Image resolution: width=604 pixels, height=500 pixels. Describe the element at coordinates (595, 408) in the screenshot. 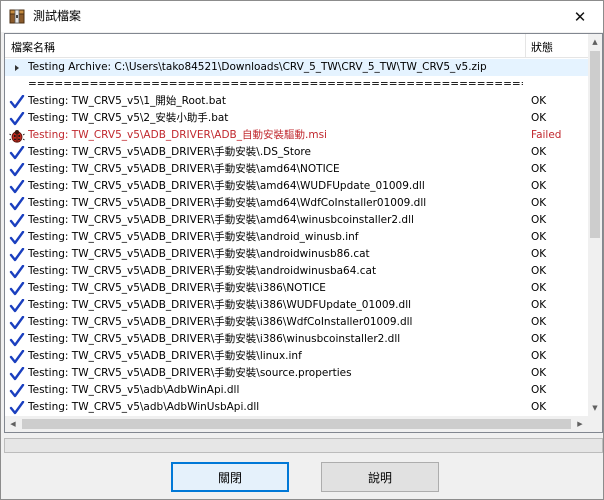

I see `scroll-down-arrow-icon: ▼` at that location.